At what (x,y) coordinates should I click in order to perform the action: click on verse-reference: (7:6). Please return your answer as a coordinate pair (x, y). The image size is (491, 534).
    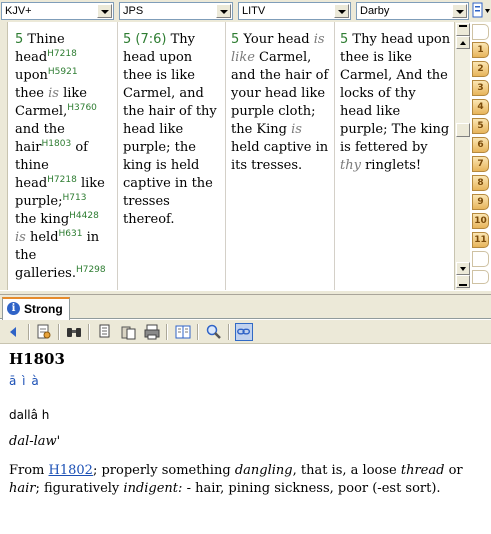
    Looking at the image, I should click on (151, 39).